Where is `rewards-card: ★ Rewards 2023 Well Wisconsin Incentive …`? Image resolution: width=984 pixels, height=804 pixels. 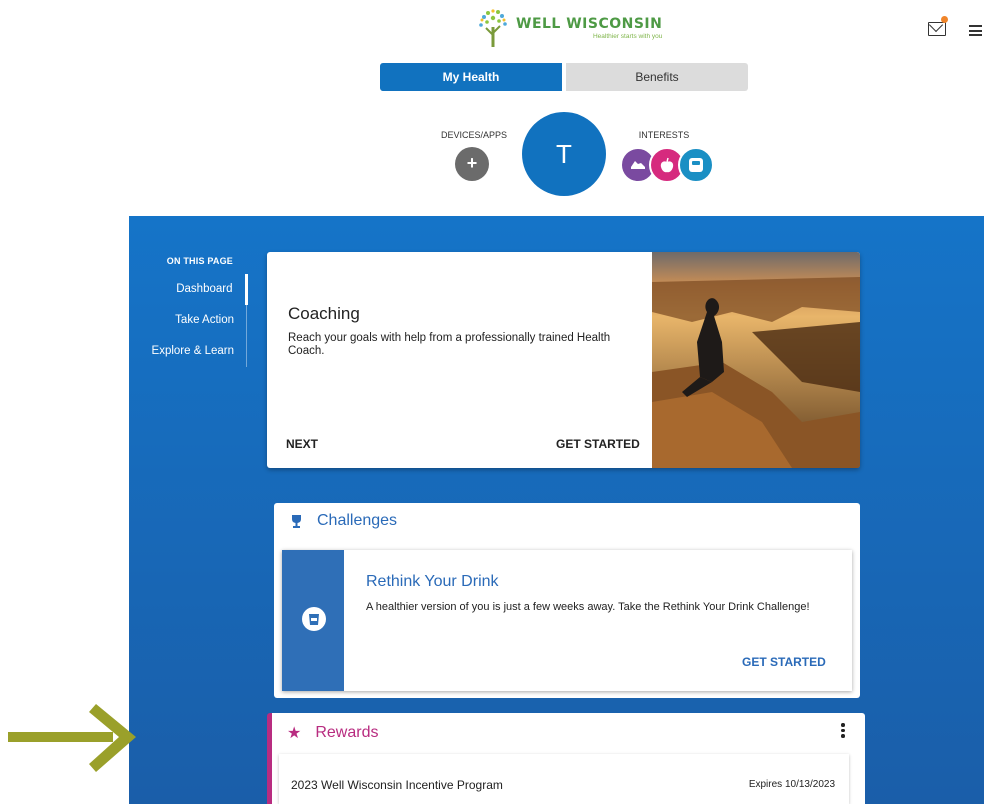
rewards-card: ★ Rewards 2023 Well Wisconsin Incentive … is located at coordinates (566, 758).